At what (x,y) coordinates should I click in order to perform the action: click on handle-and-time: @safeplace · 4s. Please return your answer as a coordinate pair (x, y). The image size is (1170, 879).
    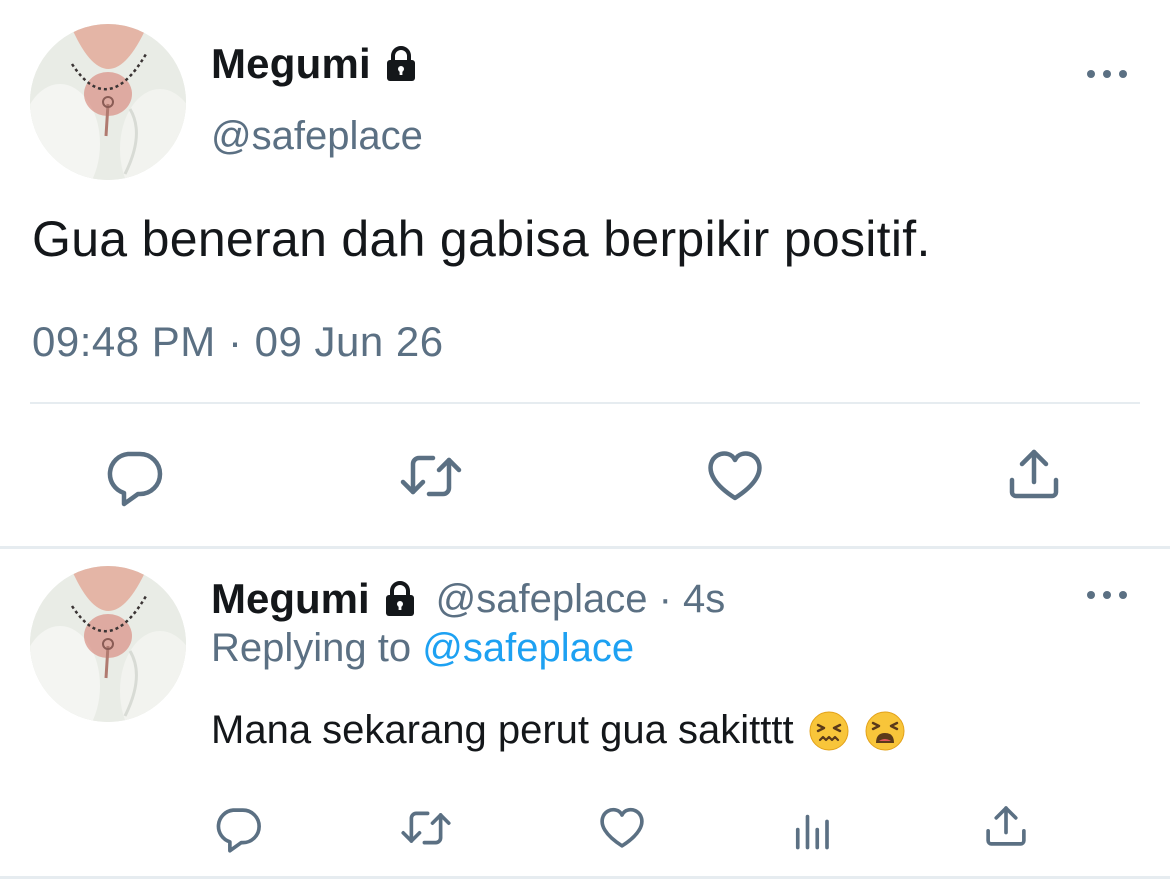
    Looking at the image, I should click on (581, 599).